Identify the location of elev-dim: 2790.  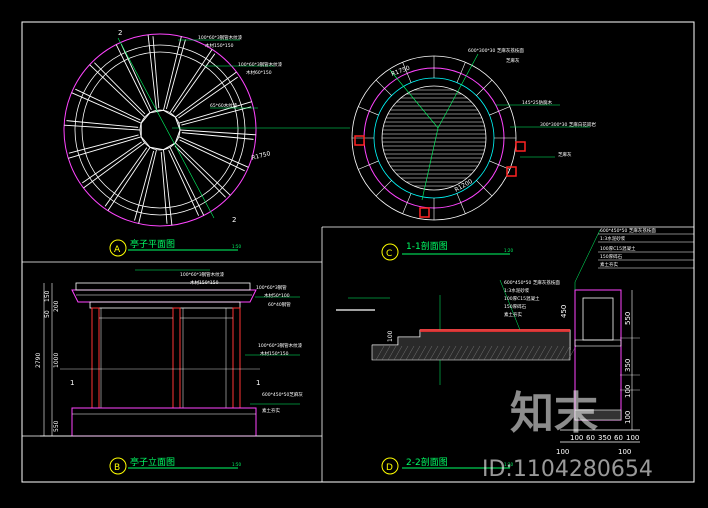
(38, 360).